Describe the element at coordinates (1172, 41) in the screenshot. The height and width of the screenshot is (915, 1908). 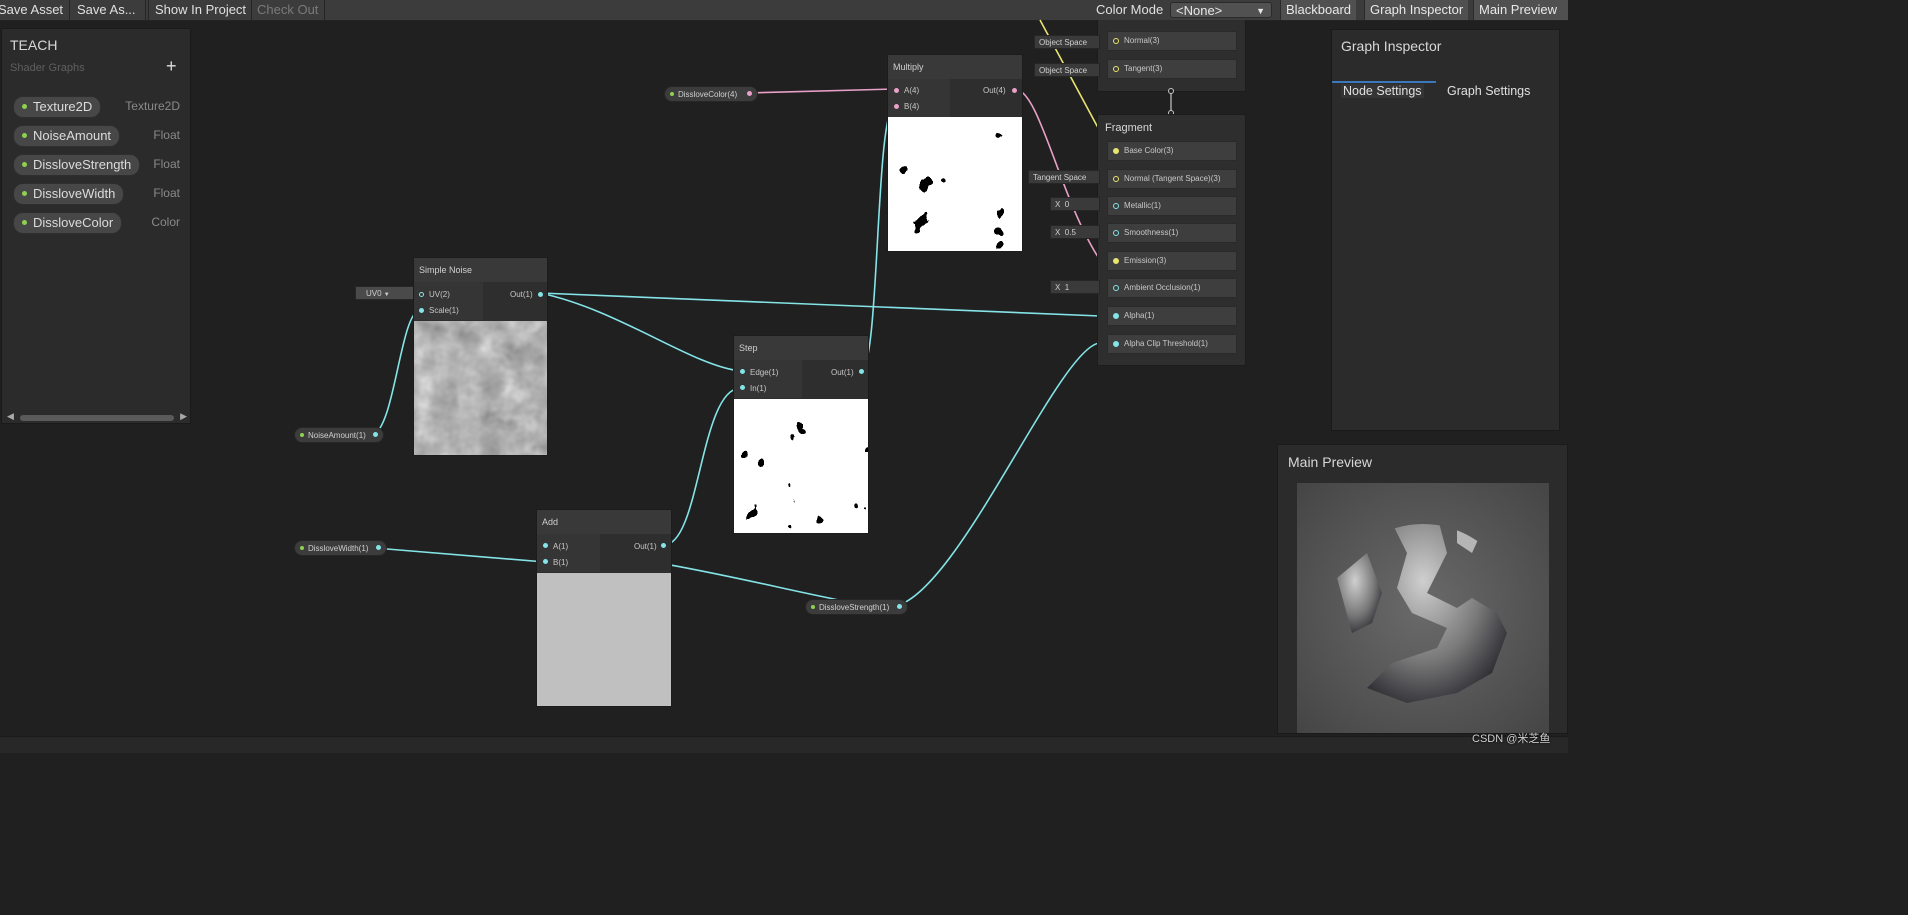
I see `vertex-slot-normal: Normal(3)` at that location.